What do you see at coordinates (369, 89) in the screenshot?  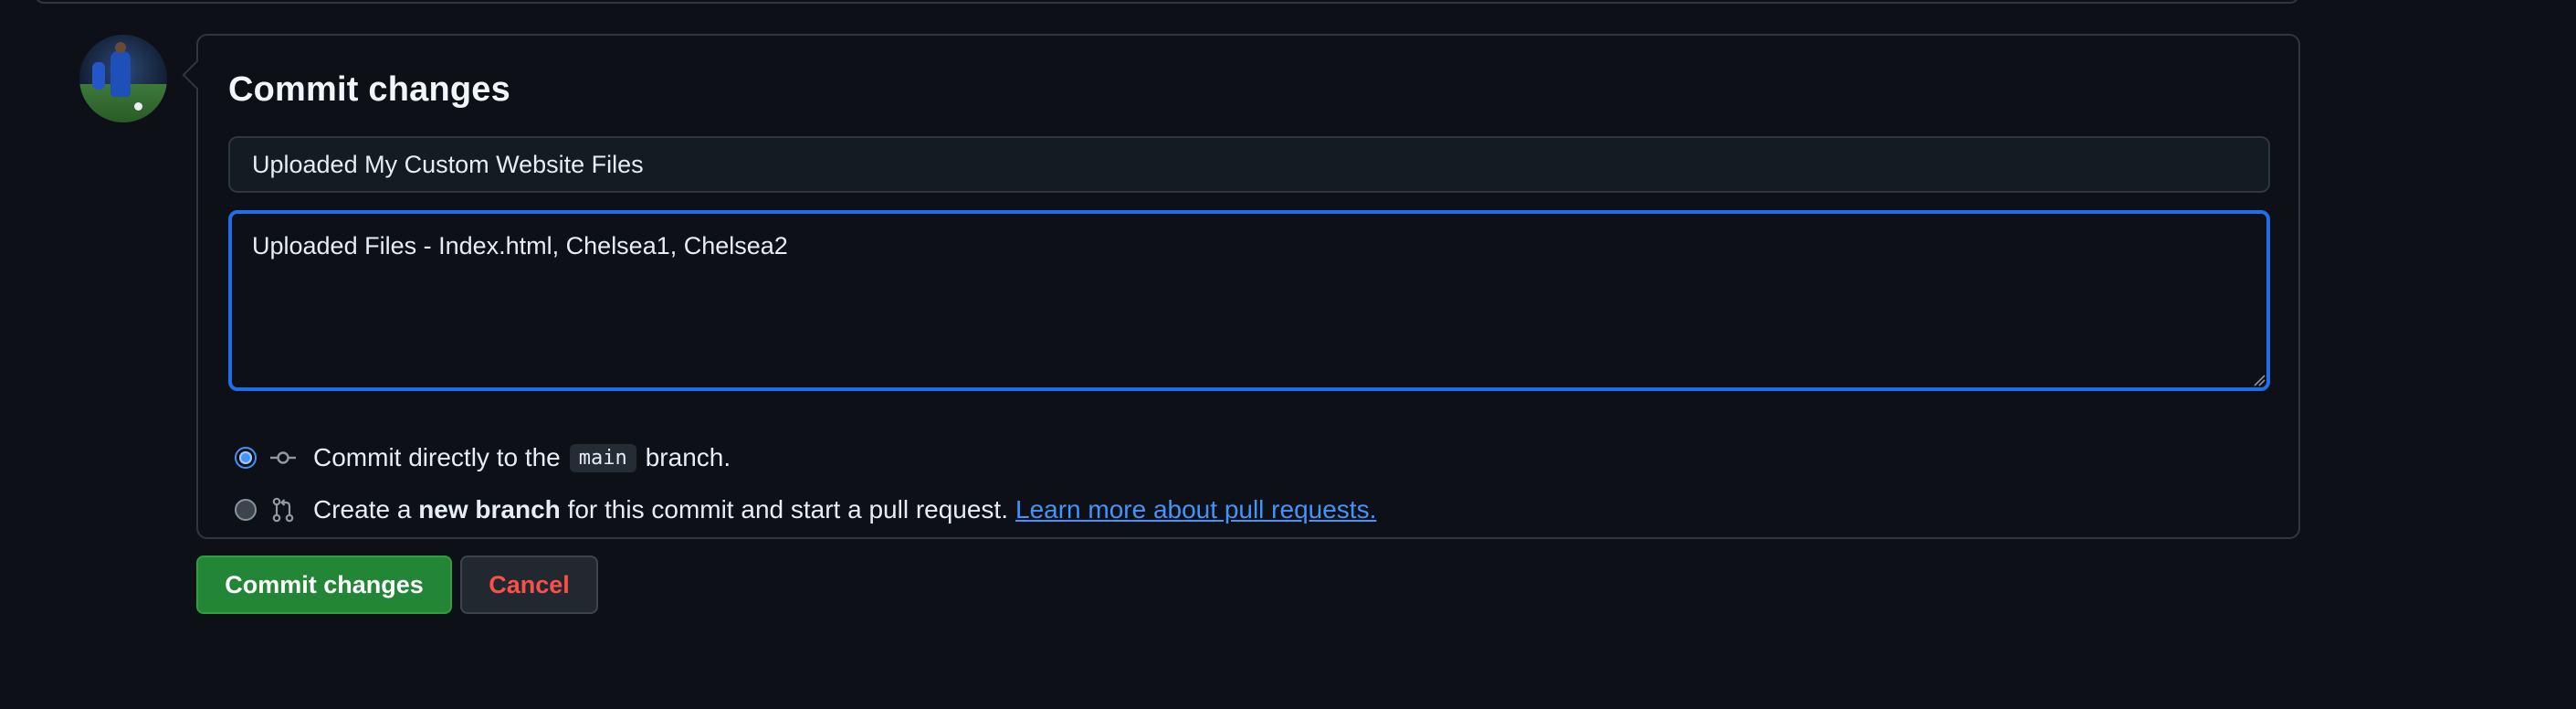 I see `panel-title: Commit changes` at bounding box center [369, 89].